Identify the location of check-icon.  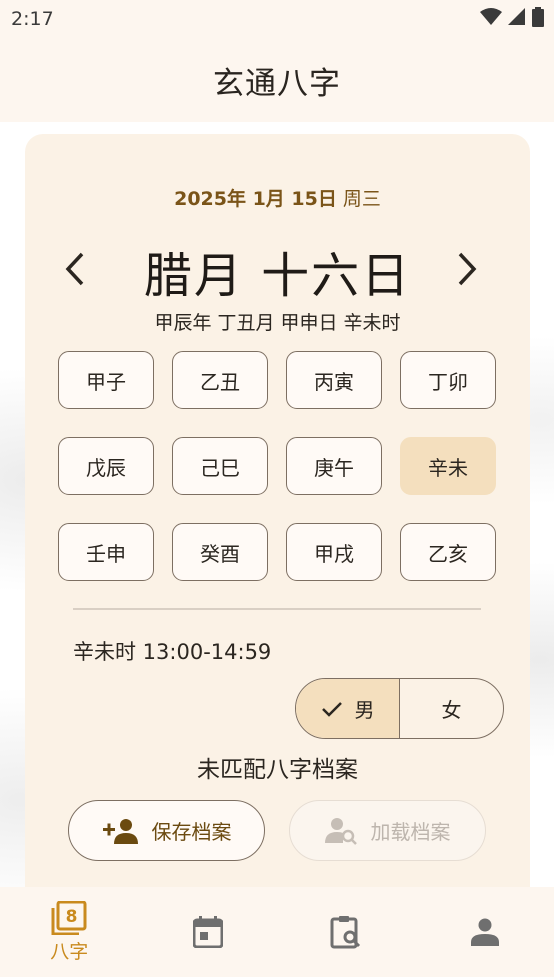
(331, 709).